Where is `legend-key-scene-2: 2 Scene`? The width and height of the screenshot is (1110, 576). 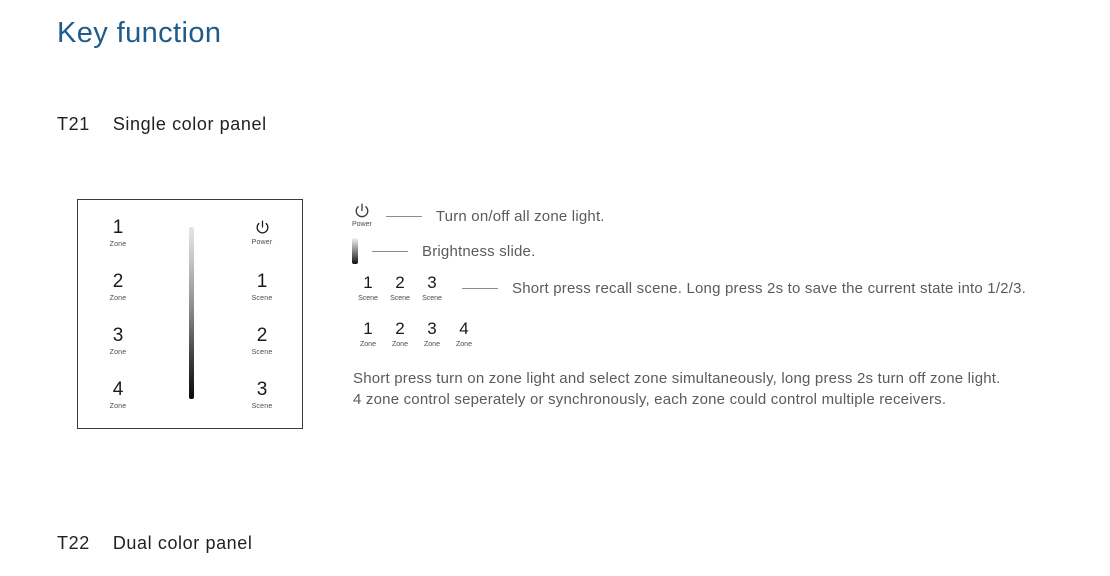 legend-key-scene-2: 2 Scene is located at coordinates (400, 288).